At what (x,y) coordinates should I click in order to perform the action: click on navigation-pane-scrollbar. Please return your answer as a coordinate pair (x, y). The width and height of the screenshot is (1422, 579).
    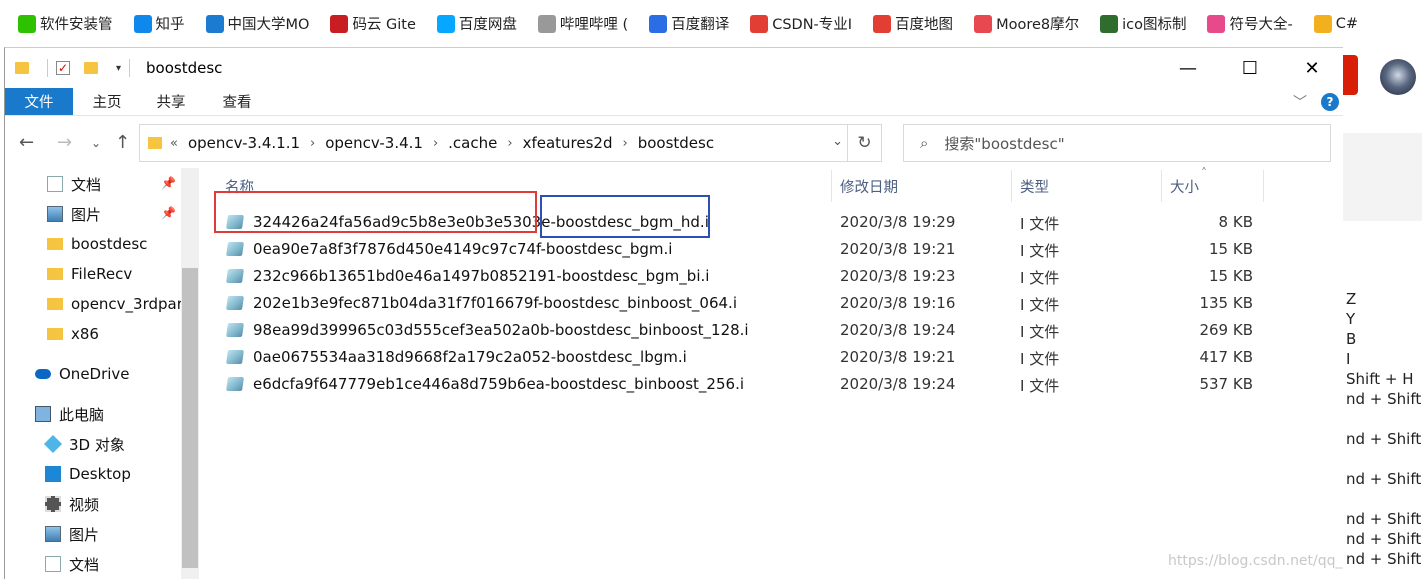
    Looking at the image, I should click on (190, 373).